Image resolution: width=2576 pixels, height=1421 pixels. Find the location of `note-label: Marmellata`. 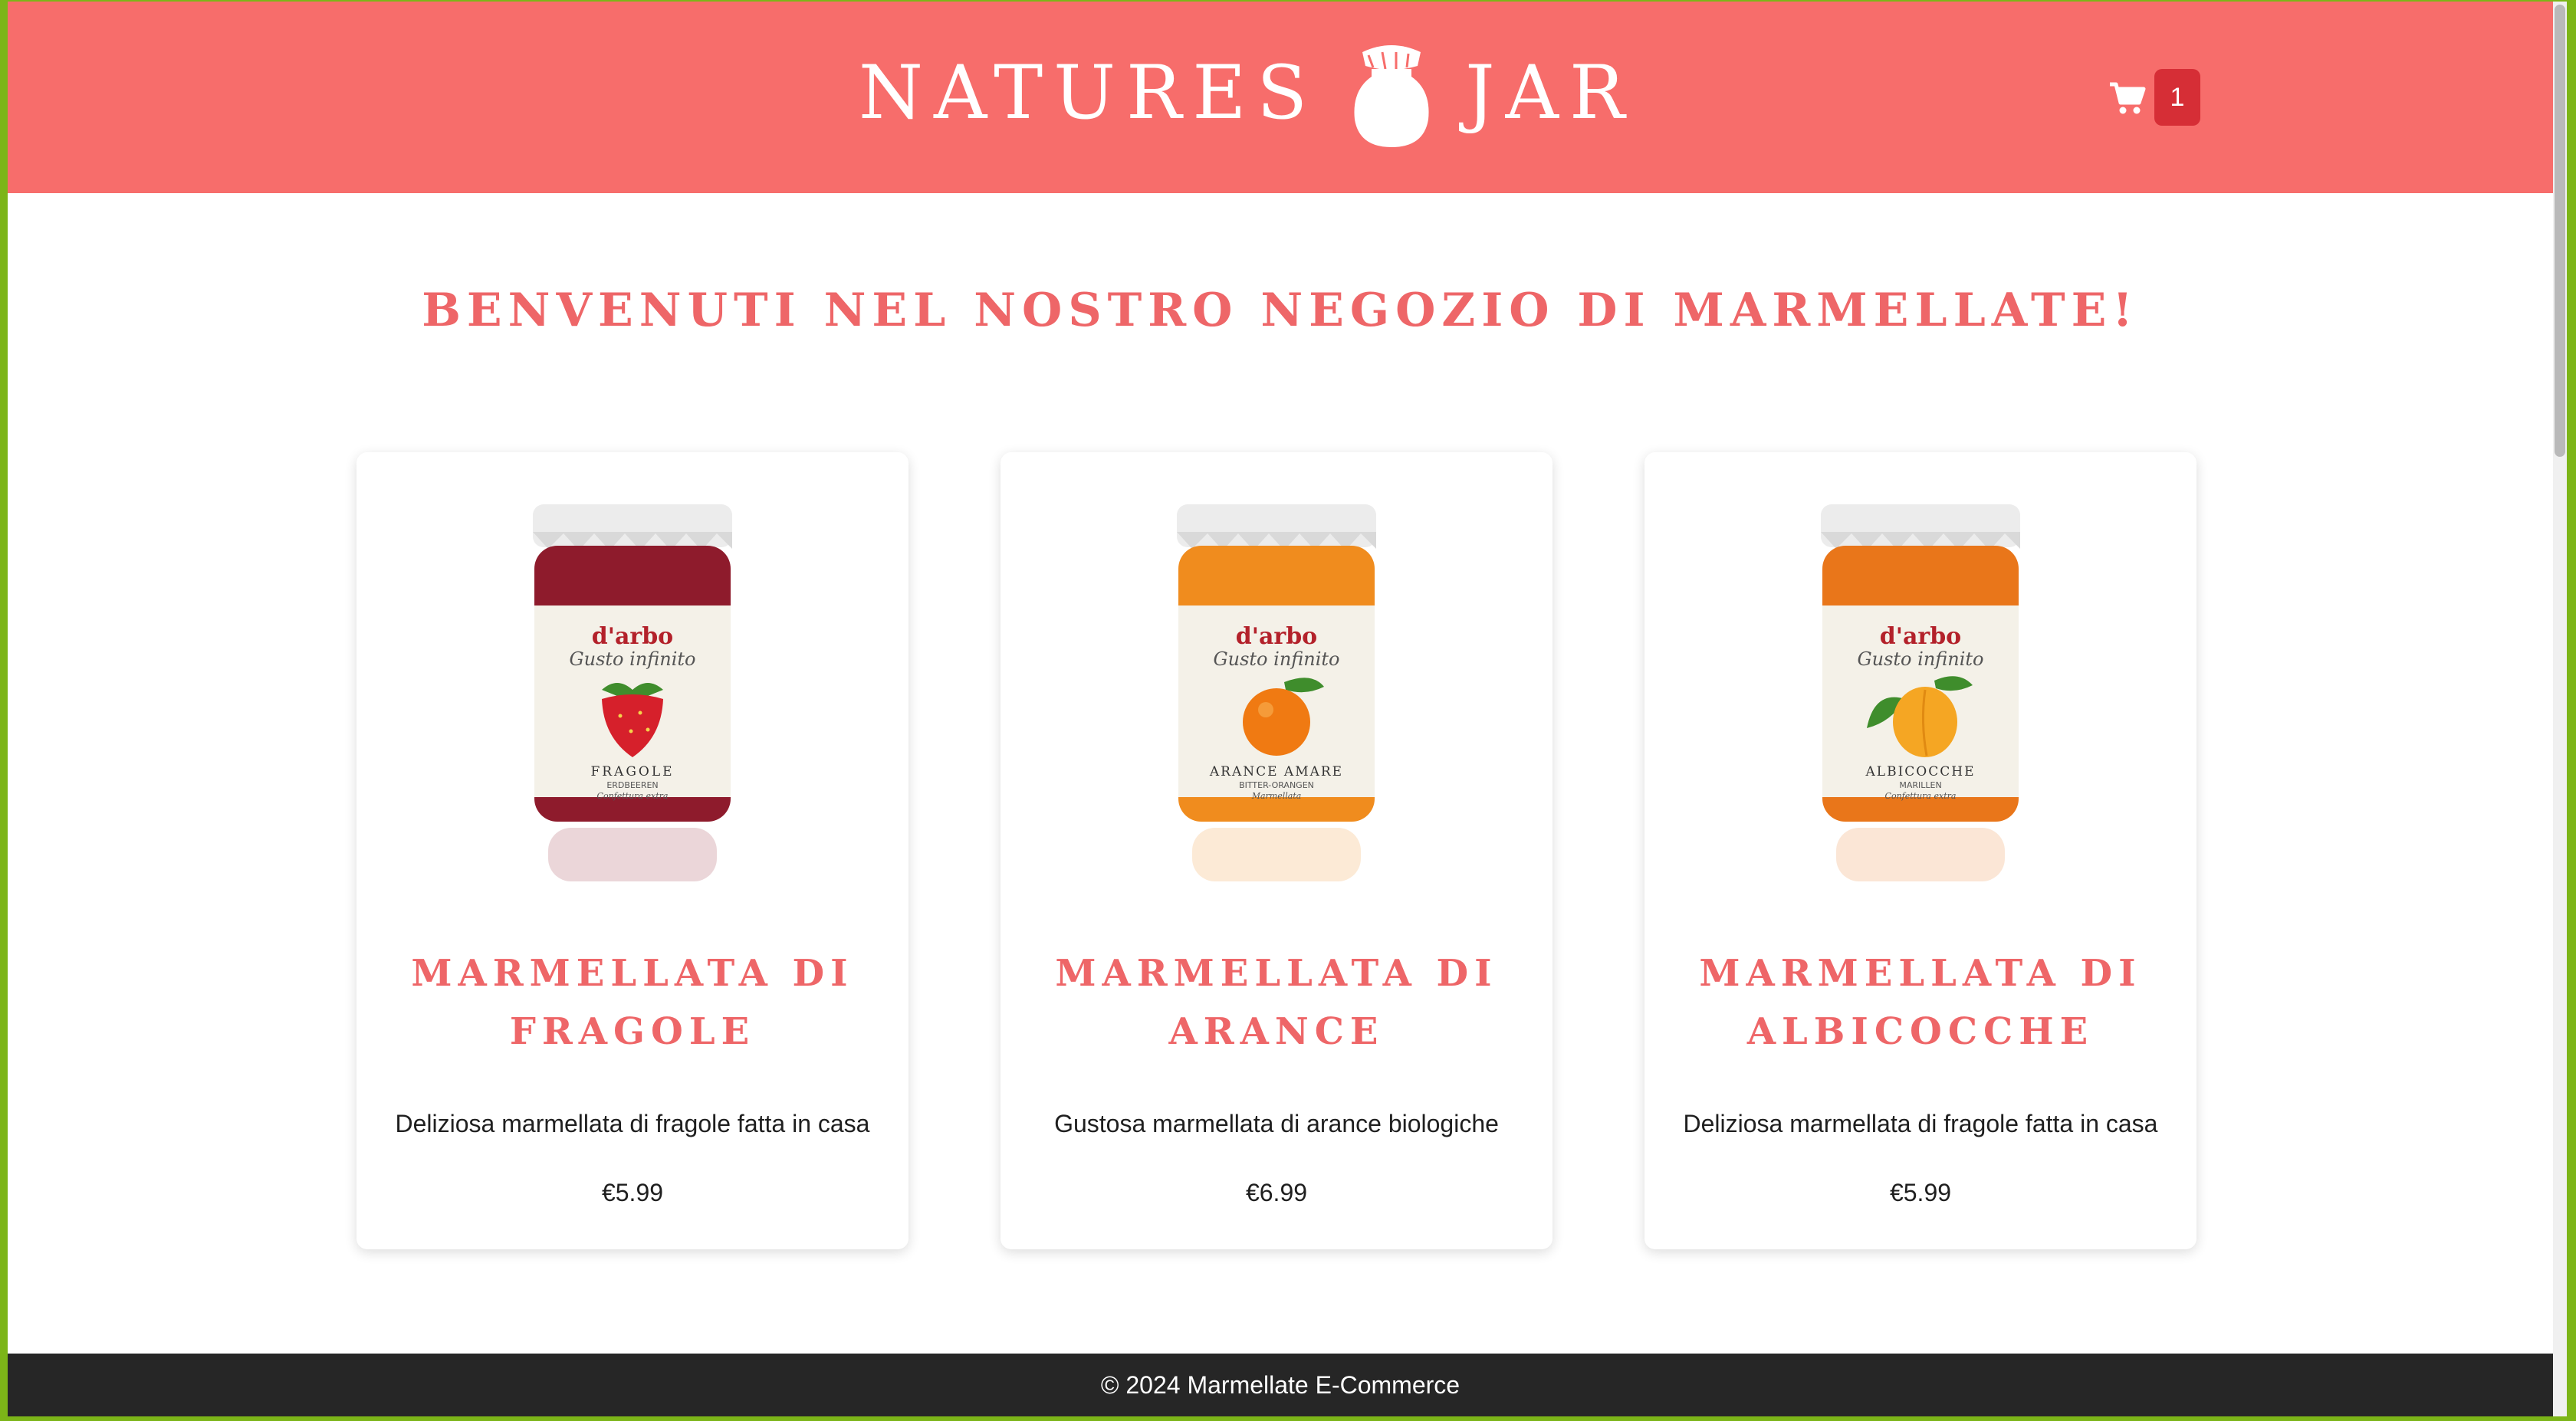

note-label: Marmellata is located at coordinates (1276, 796).